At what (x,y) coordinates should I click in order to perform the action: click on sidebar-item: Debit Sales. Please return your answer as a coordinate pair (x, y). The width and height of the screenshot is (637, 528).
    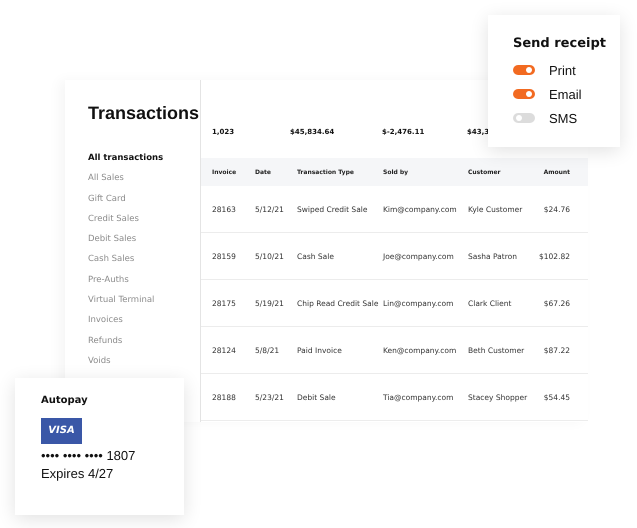
    Looking at the image, I should click on (144, 239).